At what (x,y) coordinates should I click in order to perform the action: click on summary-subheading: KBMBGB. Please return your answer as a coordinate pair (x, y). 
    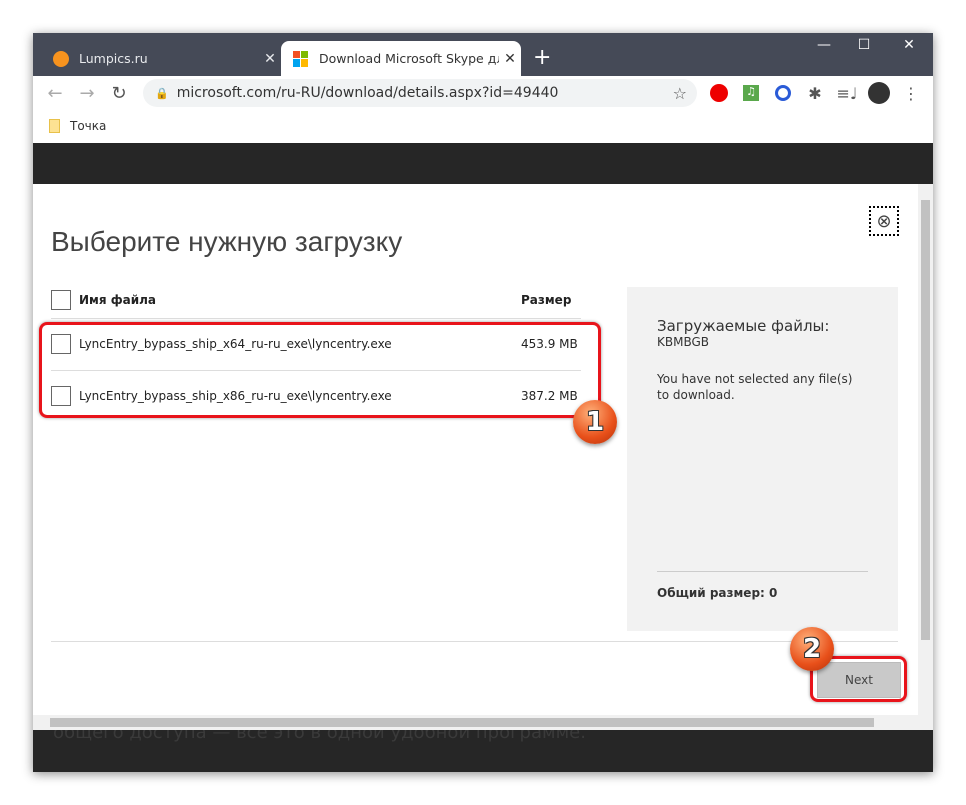
    Looking at the image, I should click on (683, 342).